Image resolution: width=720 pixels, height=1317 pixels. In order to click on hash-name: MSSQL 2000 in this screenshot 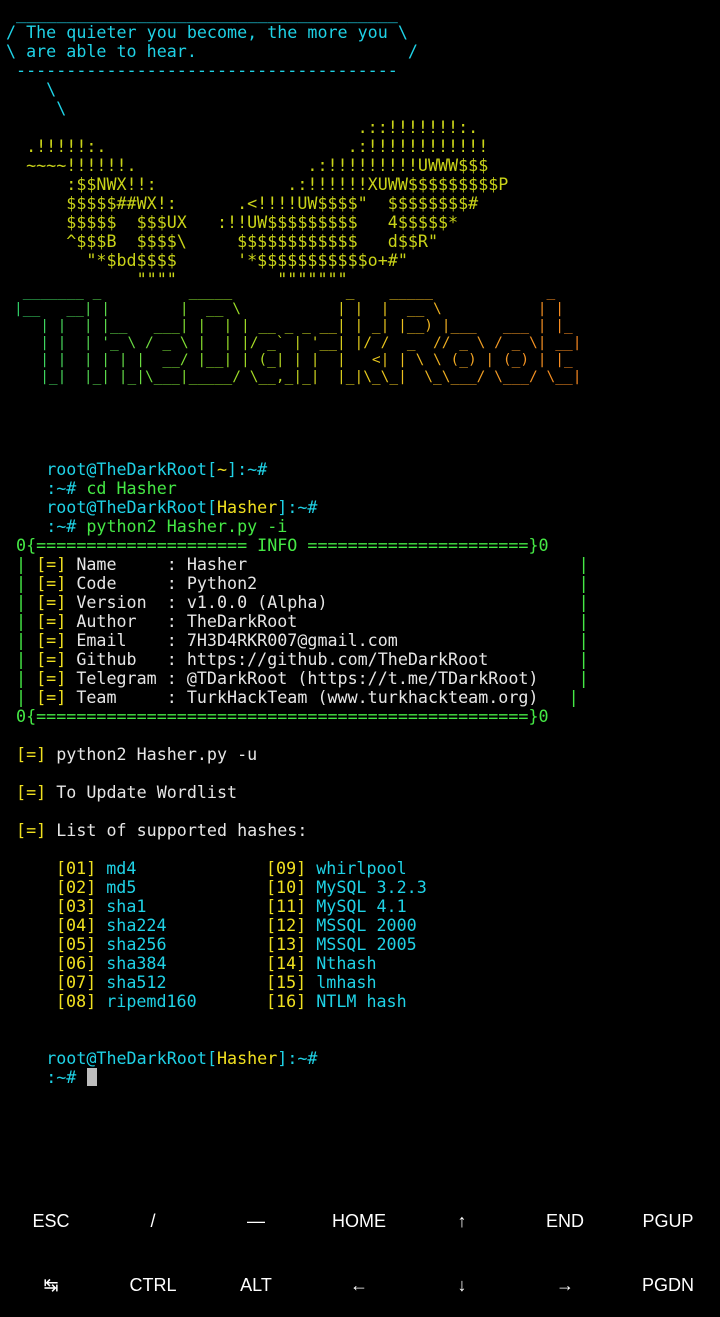, I will do `click(366, 925)`.